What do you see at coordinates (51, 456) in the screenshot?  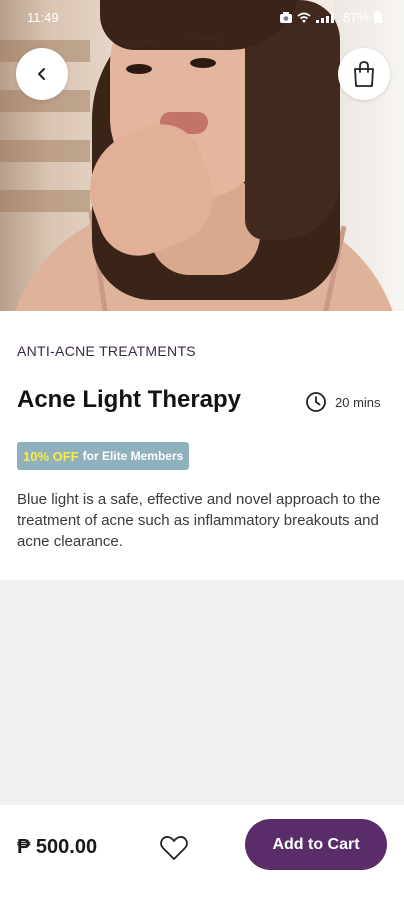 I see `promo-discount: 10% OFF` at bounding box center [51, 456].